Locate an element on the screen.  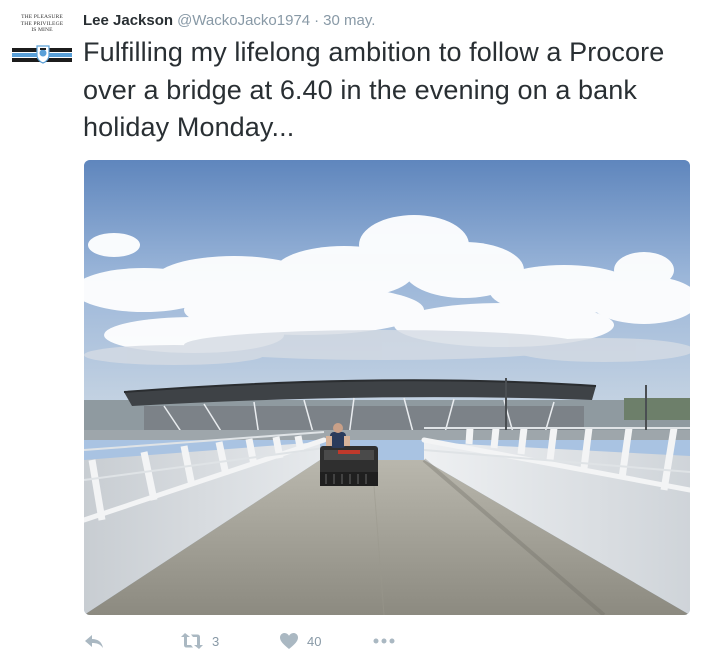
like-count: 40 is located at coordinates (314, 641).